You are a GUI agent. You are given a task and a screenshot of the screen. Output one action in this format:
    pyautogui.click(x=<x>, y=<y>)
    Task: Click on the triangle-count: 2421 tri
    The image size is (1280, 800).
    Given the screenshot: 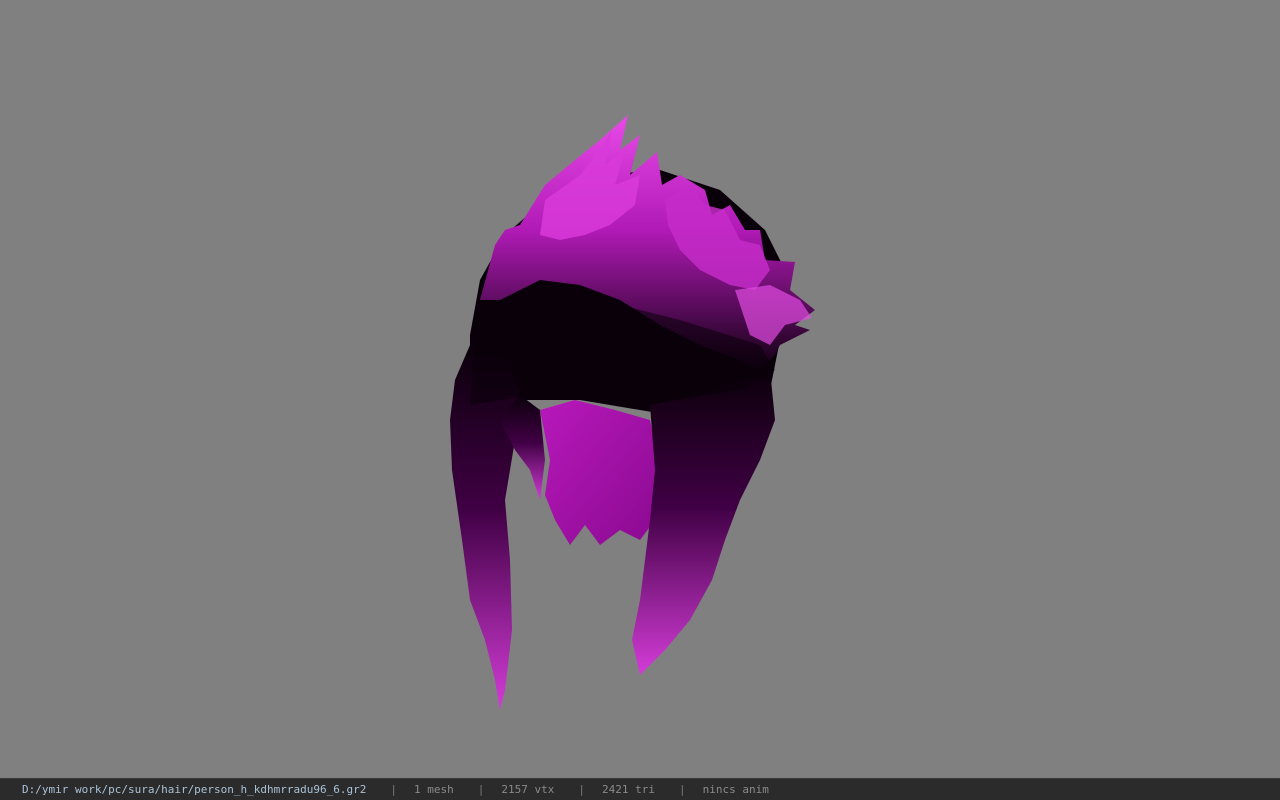 What is the action you would take?
    pyautogui.click(x=628, y=789)
    